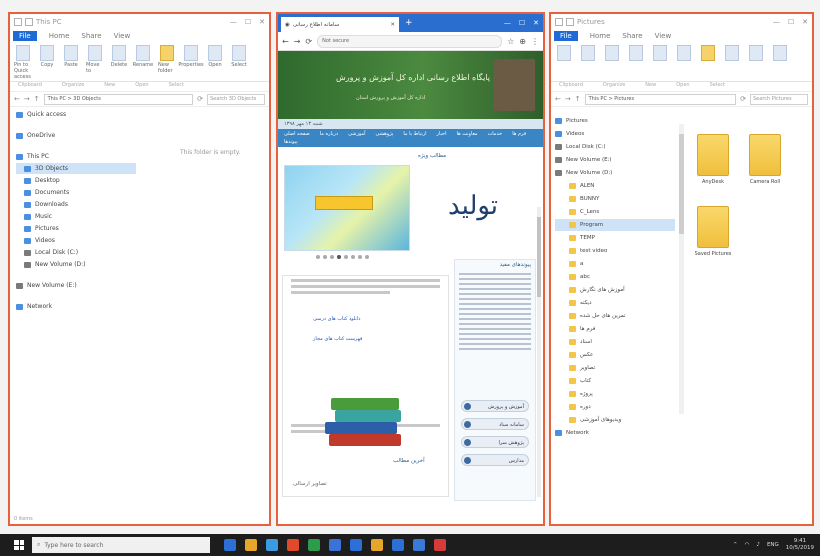  What do you see at coordinates (76, 228) in the screenshot?
I see `nav-item-pictures: Pictures` at bounding box center [76, 228].